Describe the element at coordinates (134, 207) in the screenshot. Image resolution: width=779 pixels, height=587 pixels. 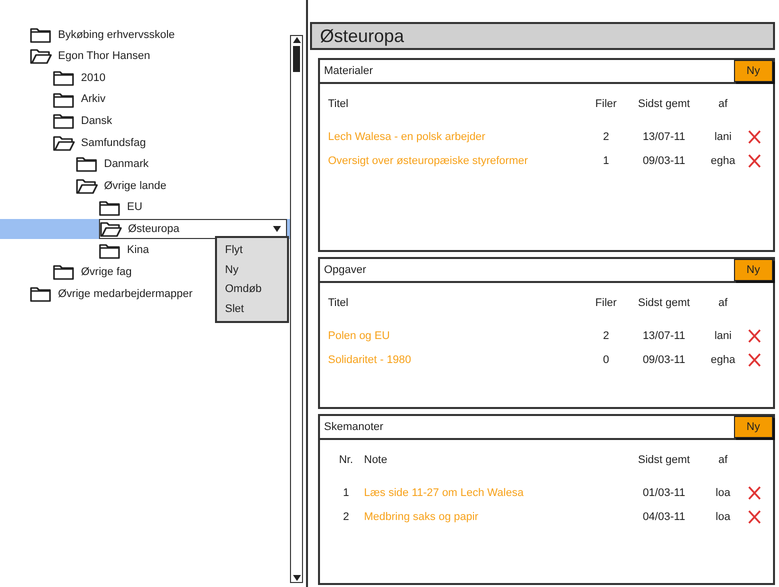
I see `tree-item: EU` at that location.